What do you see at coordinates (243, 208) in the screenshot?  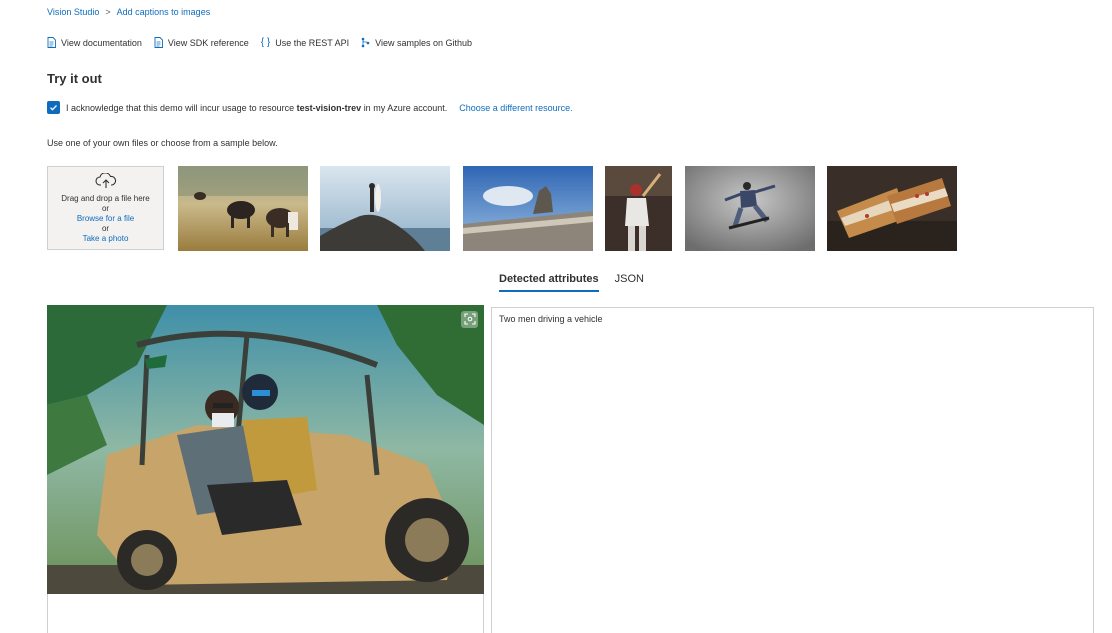 I see `sample-image-cows` at bounding box center [243, 208].